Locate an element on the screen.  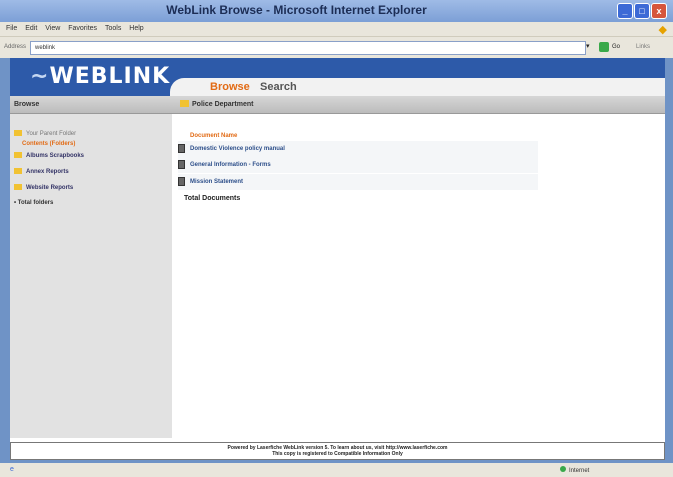
sidebar-item-contents: Contents (Folders) is located at coordinates (49, 144).